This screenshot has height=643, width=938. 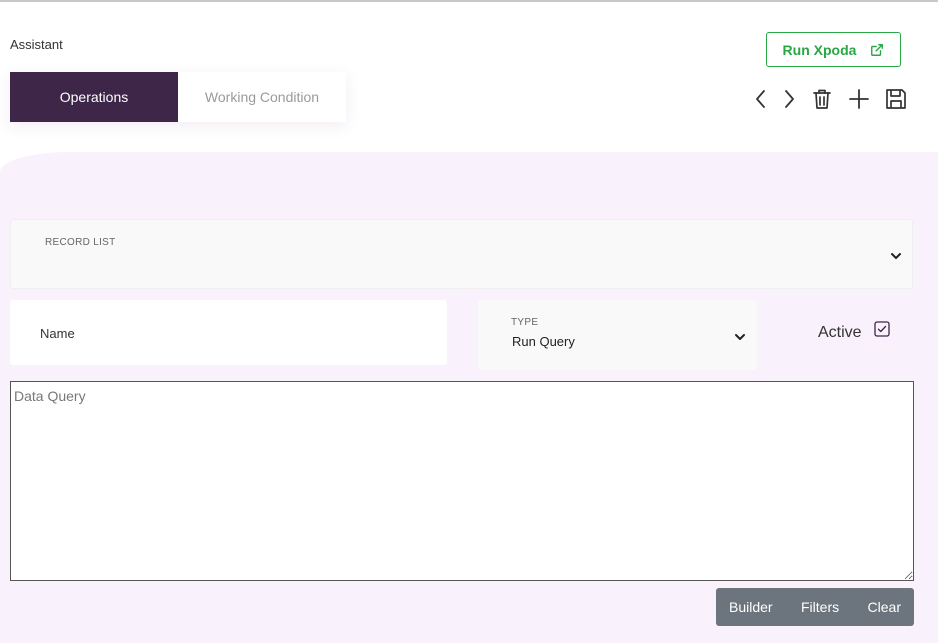 I want to click on type-value: Run Query, so click(x=543, y=341).